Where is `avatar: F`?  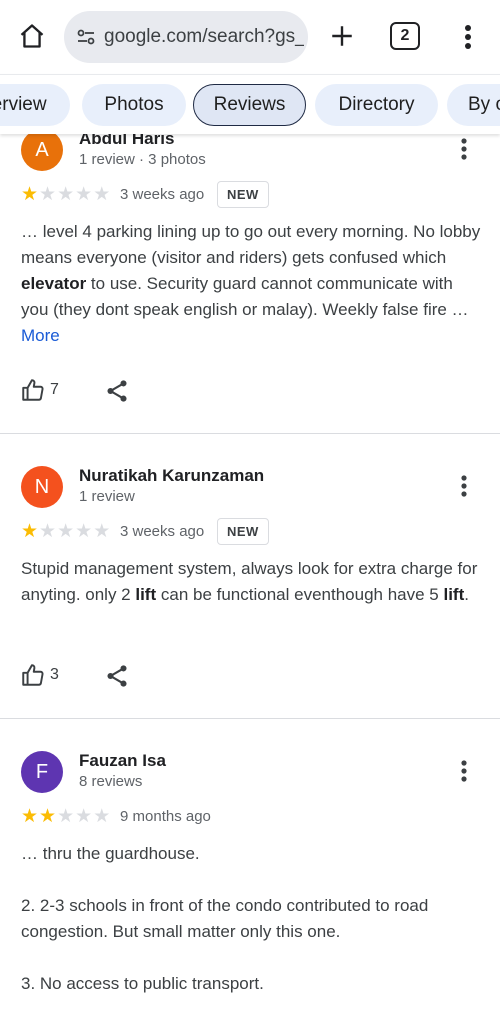 avatar: F is located at coordinates (42, 772).